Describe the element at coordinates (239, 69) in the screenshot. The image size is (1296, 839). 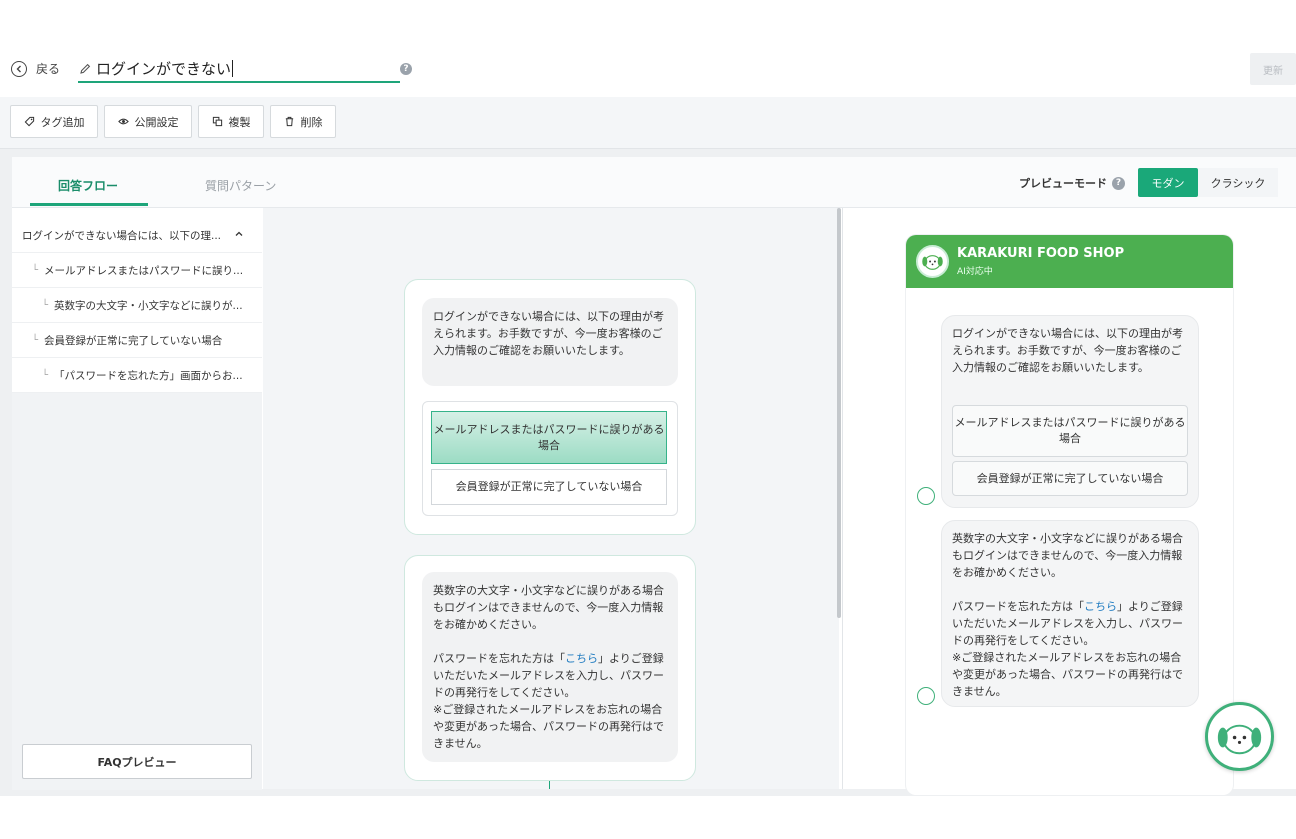
I see `title-input: ログインができない` at that location.